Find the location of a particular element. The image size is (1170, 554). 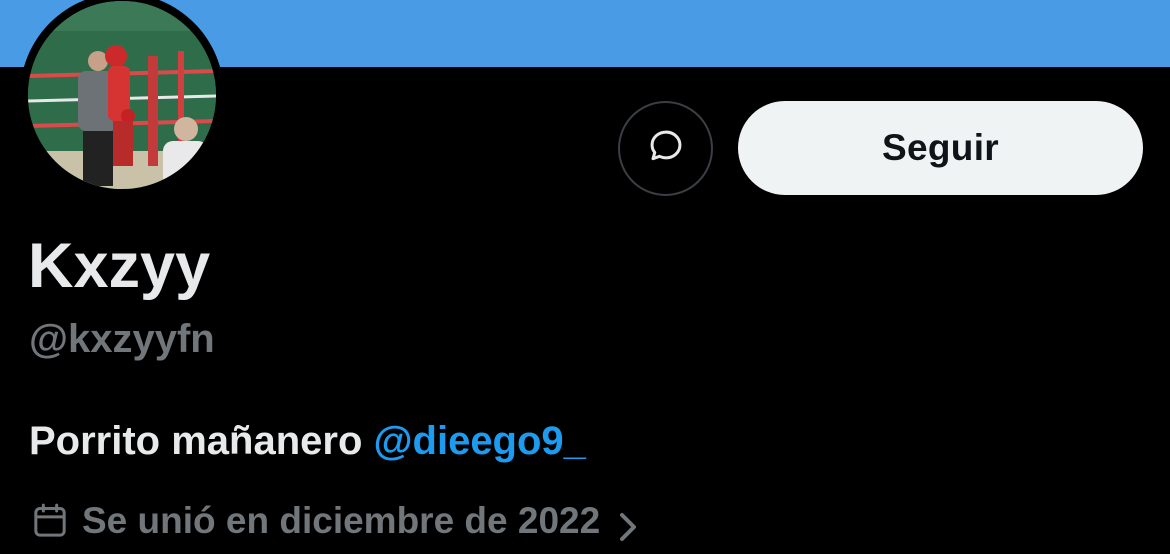

profile-bio: Porrito mañanero @dieego9_ is located at coordinates (307, 441).